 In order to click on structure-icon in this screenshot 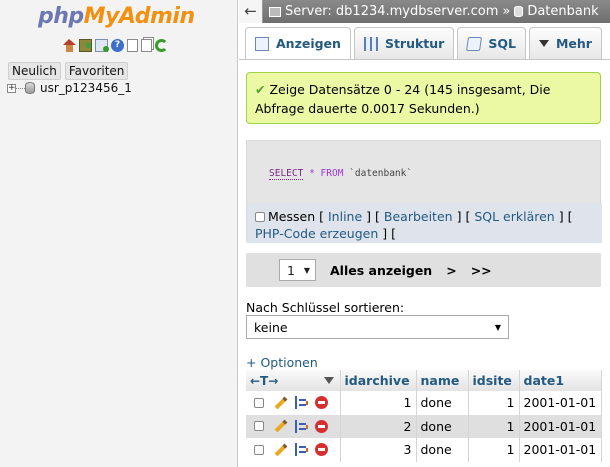, I will do `click(370, 43)`.